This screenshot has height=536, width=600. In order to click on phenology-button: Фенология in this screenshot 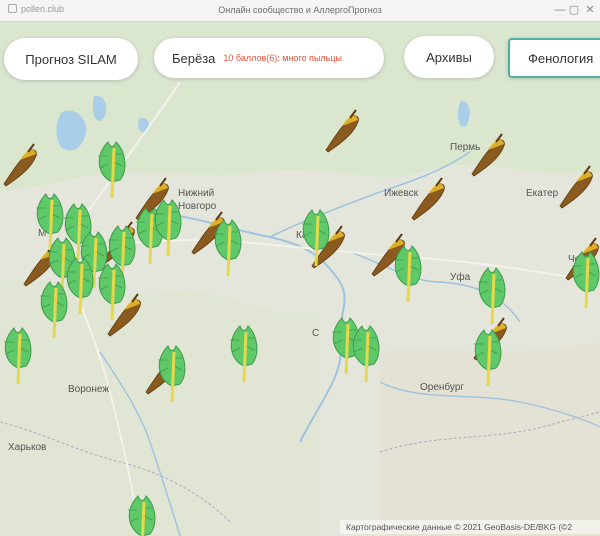, I will do `click(554, 58)`.